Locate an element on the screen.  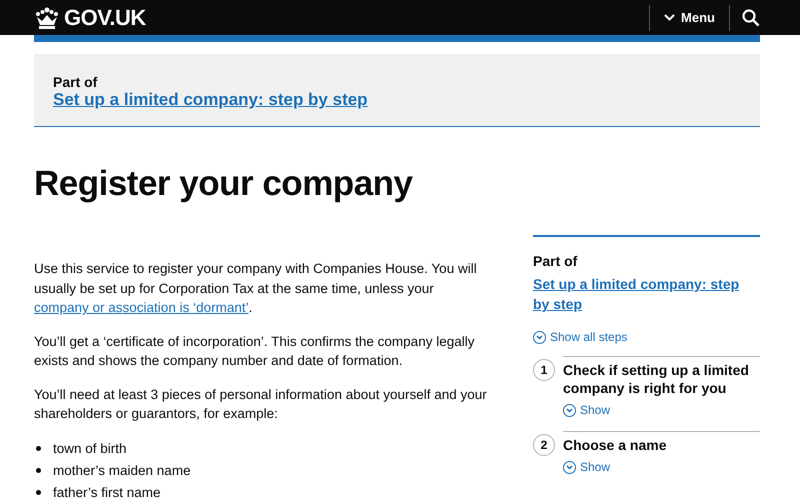
body-paragraph: You’ll get a ‘certificate of incorporation’. This confirms the company legally exists and shows the company number and date of formation. is located at coordinates (255, 351).